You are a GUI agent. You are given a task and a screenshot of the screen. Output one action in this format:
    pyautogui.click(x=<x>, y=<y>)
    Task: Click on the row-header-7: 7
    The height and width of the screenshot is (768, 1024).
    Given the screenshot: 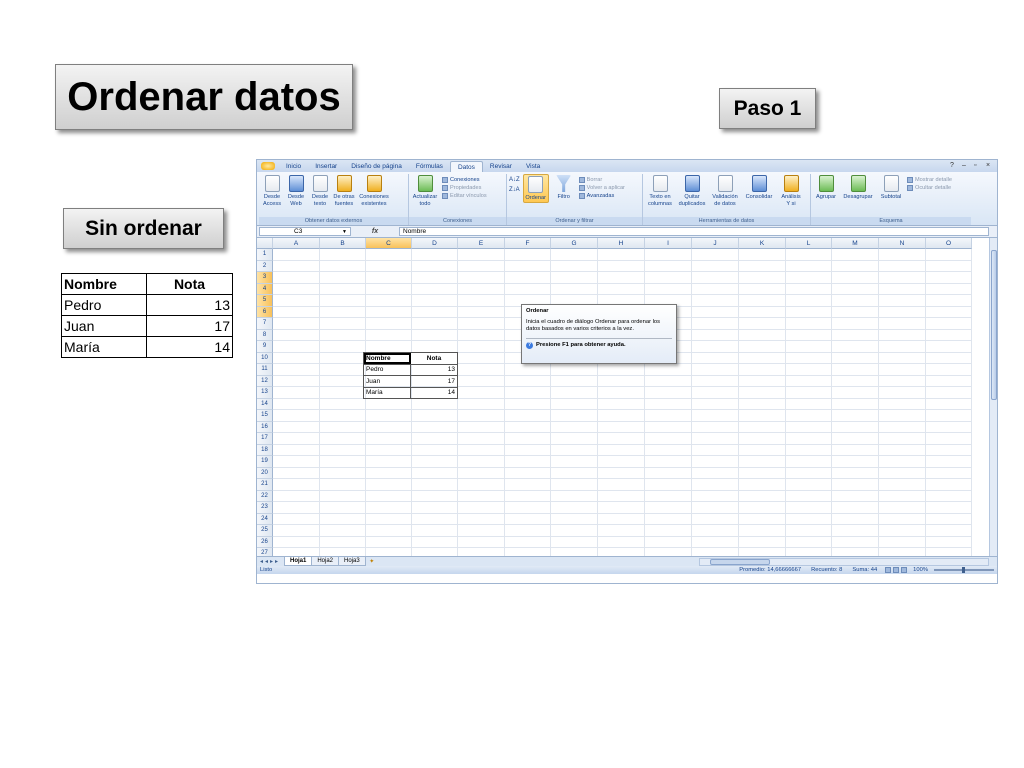 What is the action you would take?
    pyautogui.click(x=265, y=324)
    